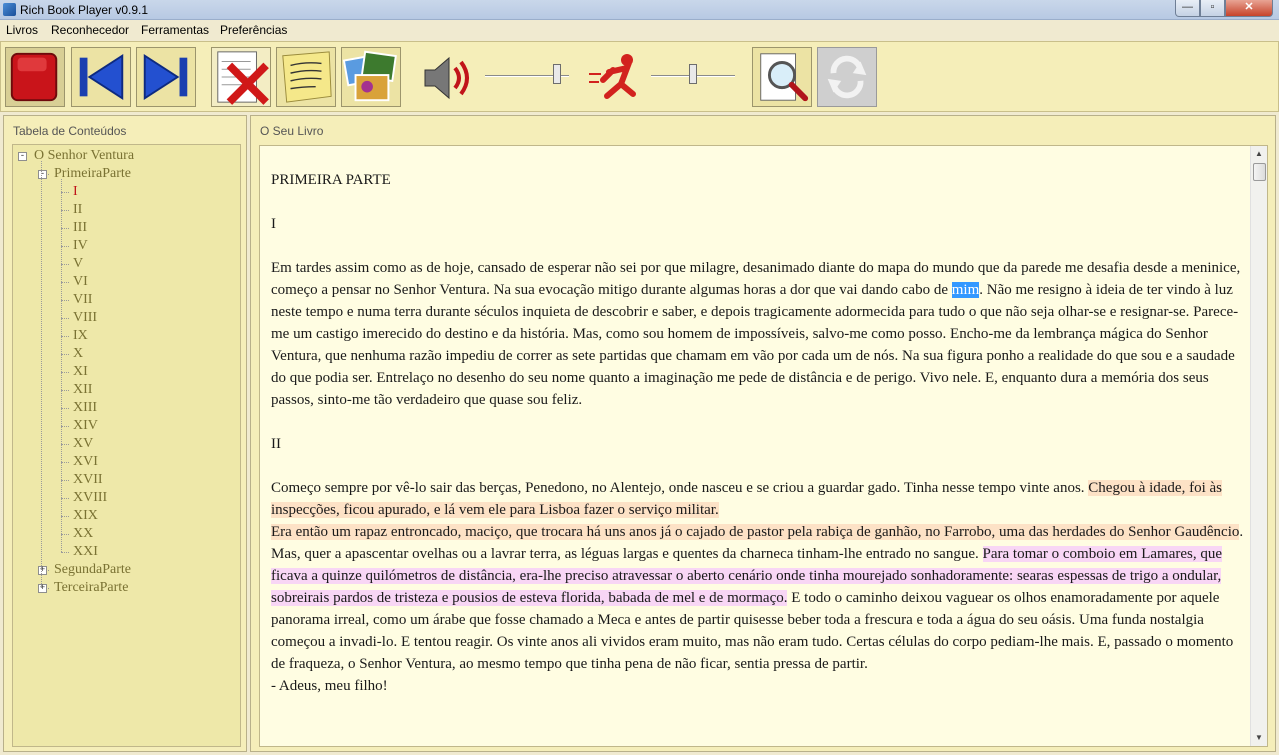  Describe the element at coordinates (80, 372) in the screenshot. I see `tree-node-chapter: XI` at that location.